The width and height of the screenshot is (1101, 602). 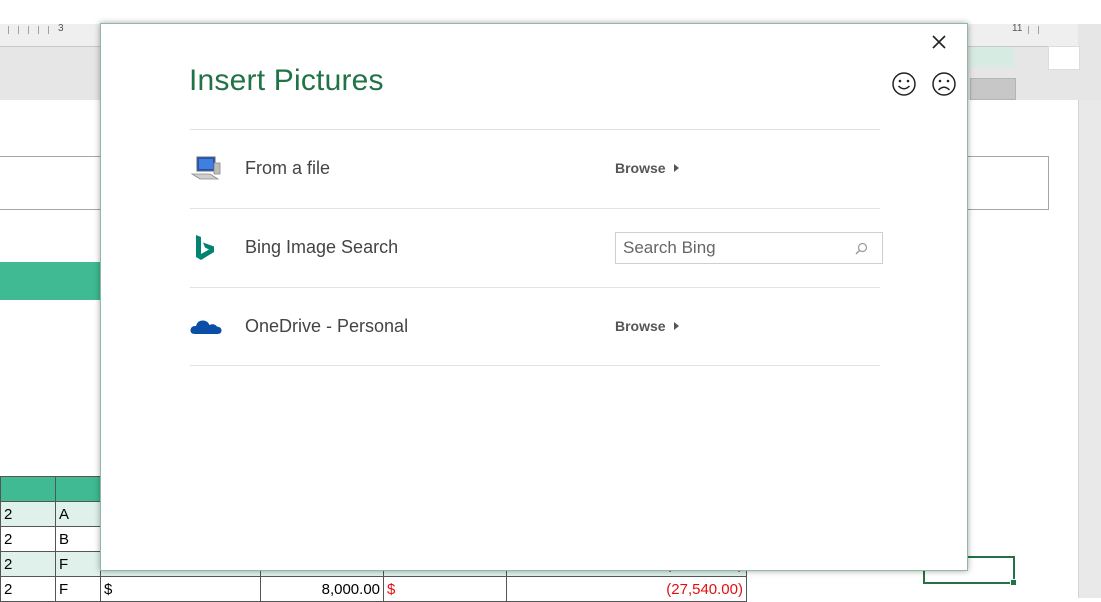 I want to click on send-frown-button, so click(x=944, y=84).